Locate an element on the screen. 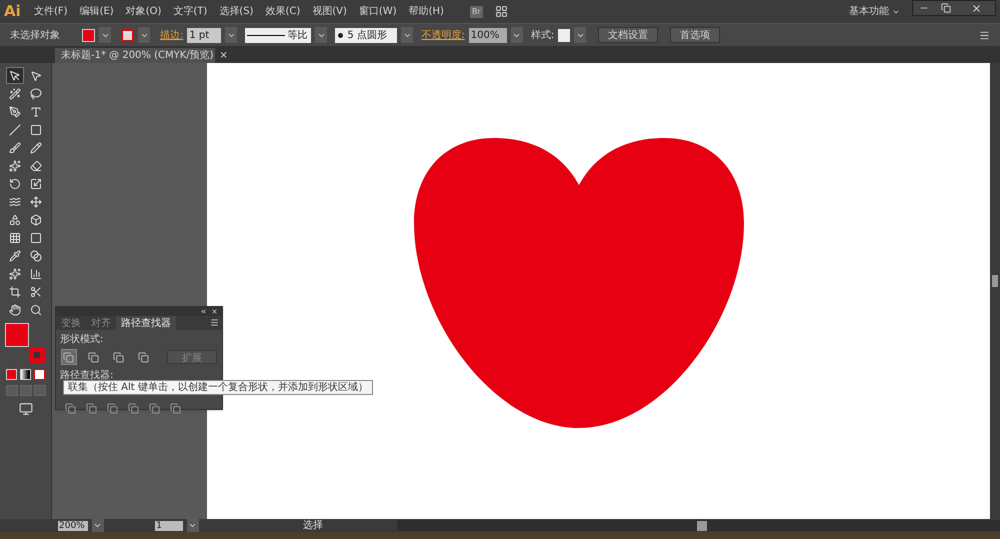 The width and height of the screenshot is (1000, 539). line-icon is located at coordinates (15, 130).